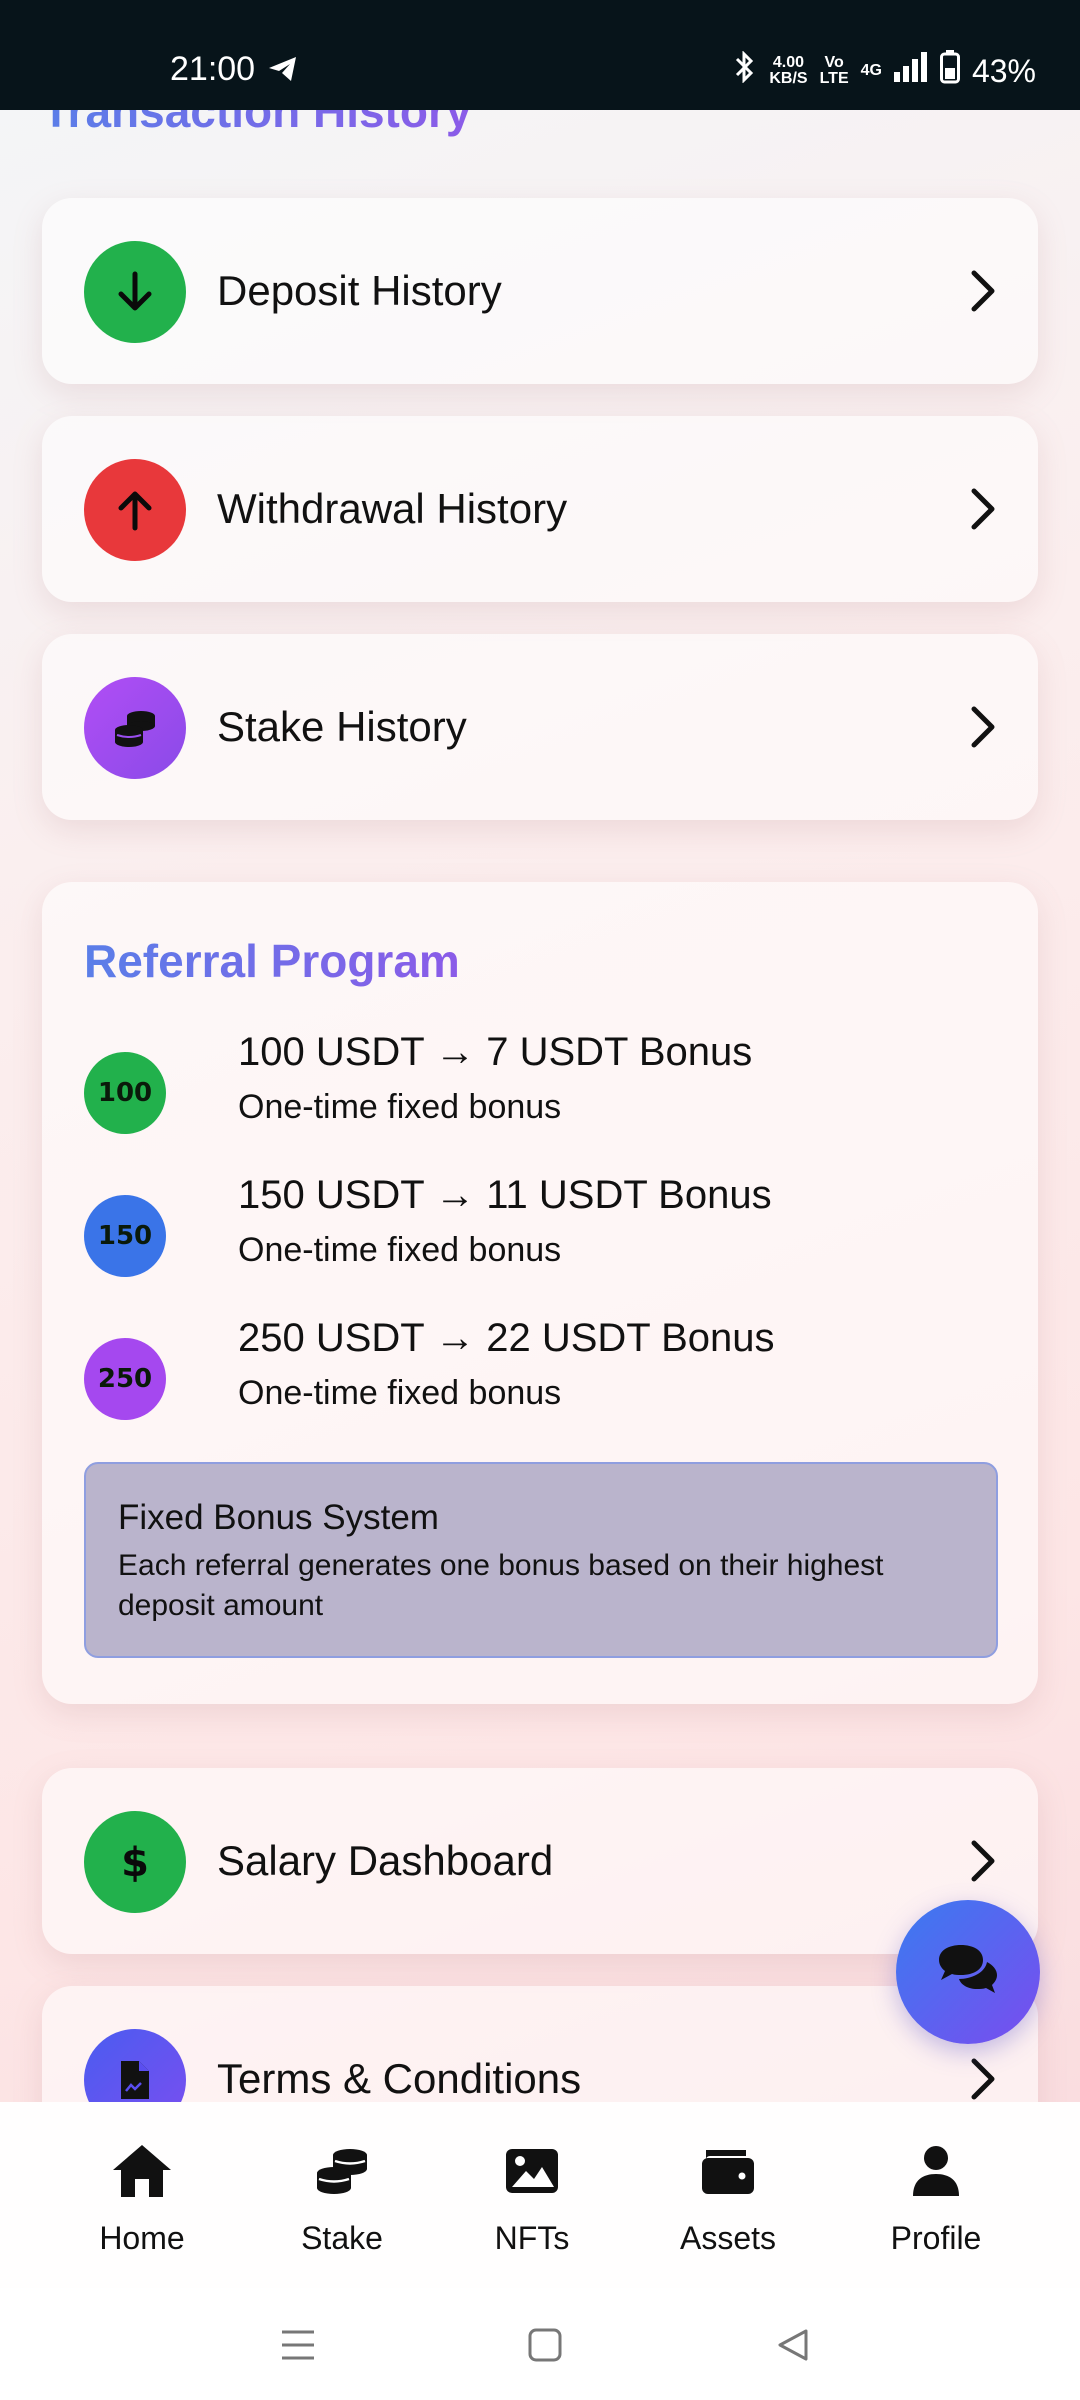 This screenshot has width=1080, height=2400. Describe the element at coordinates (399, 2078) in the screenshot. I see `terms-conditions-label: Terms & Conditions` at that location.